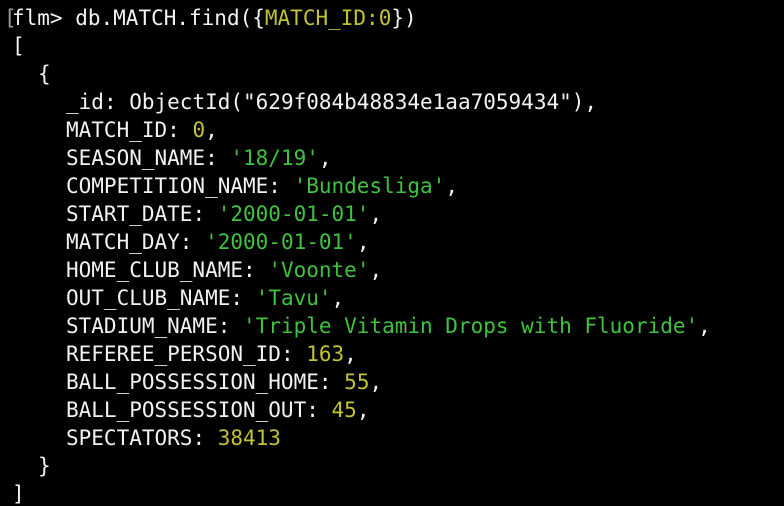  I want to click on field-key: OUT_CLUB_NAME, so click(148, 298).